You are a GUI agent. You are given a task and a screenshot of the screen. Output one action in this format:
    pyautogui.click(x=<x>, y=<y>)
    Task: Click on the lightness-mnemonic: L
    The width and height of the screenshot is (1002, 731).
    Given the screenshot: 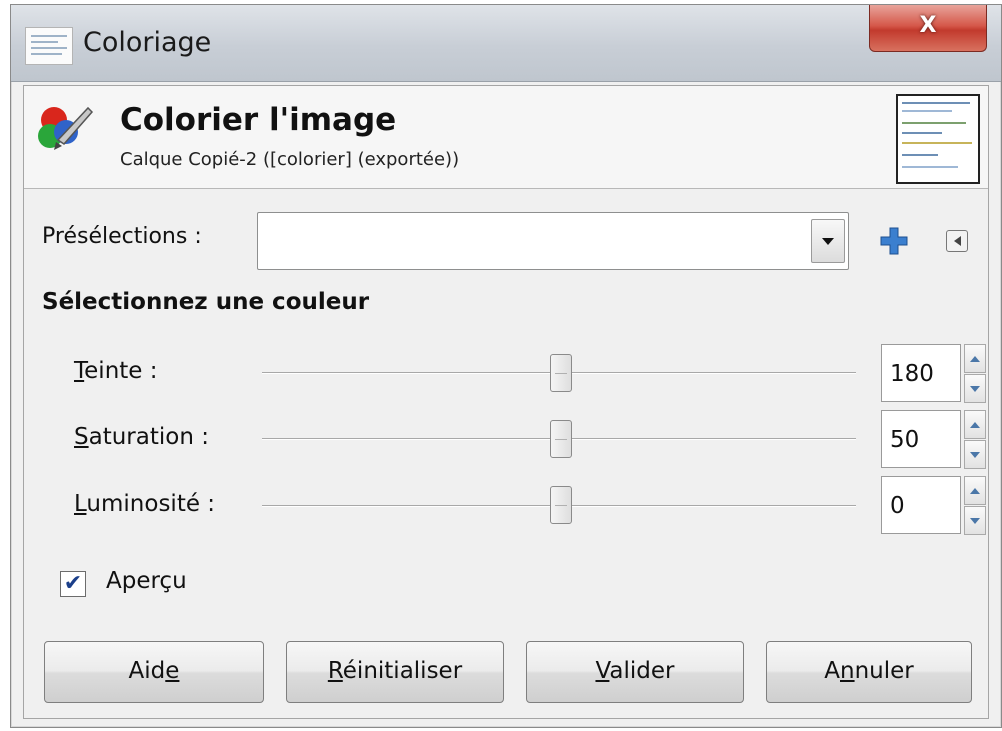 What is the action you would take?
    pyautogui.click(x=80, y=504)
    